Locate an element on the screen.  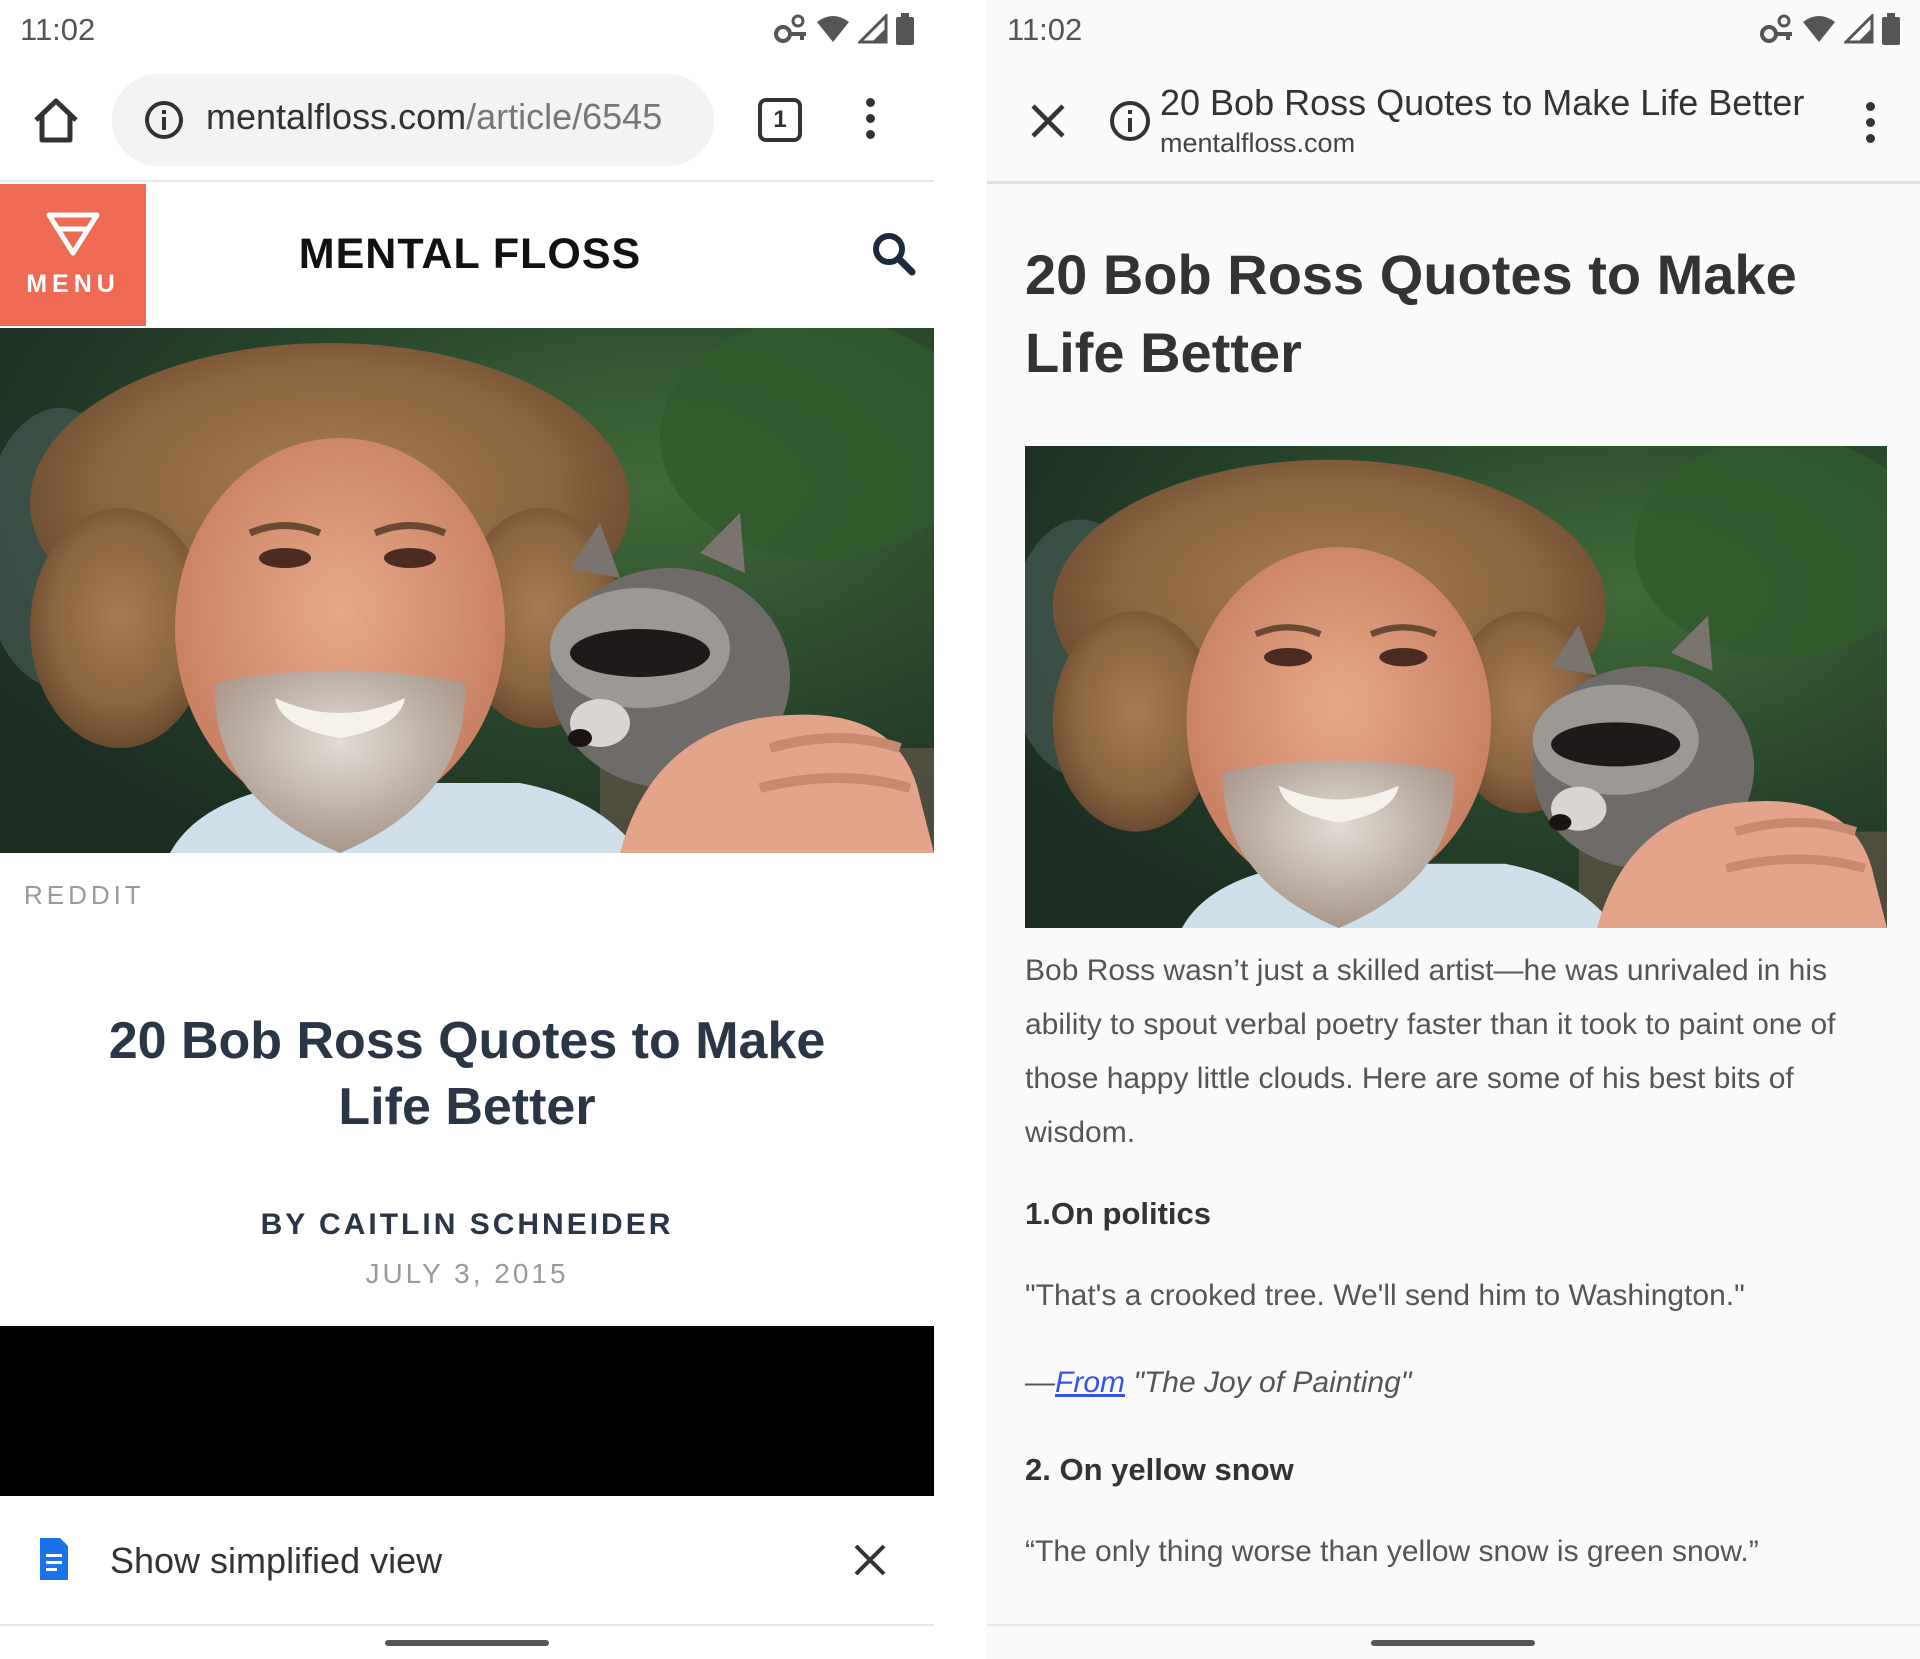
url-text: mentalfloss.com/article/6545 is located at coordinates (434, 117).